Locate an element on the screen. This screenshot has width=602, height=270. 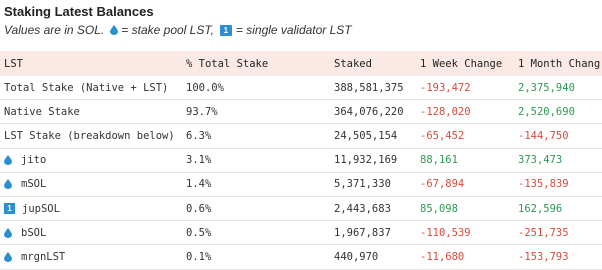
lst-name: Total Stake (Native + LST) is located at coordinates (86, 87).